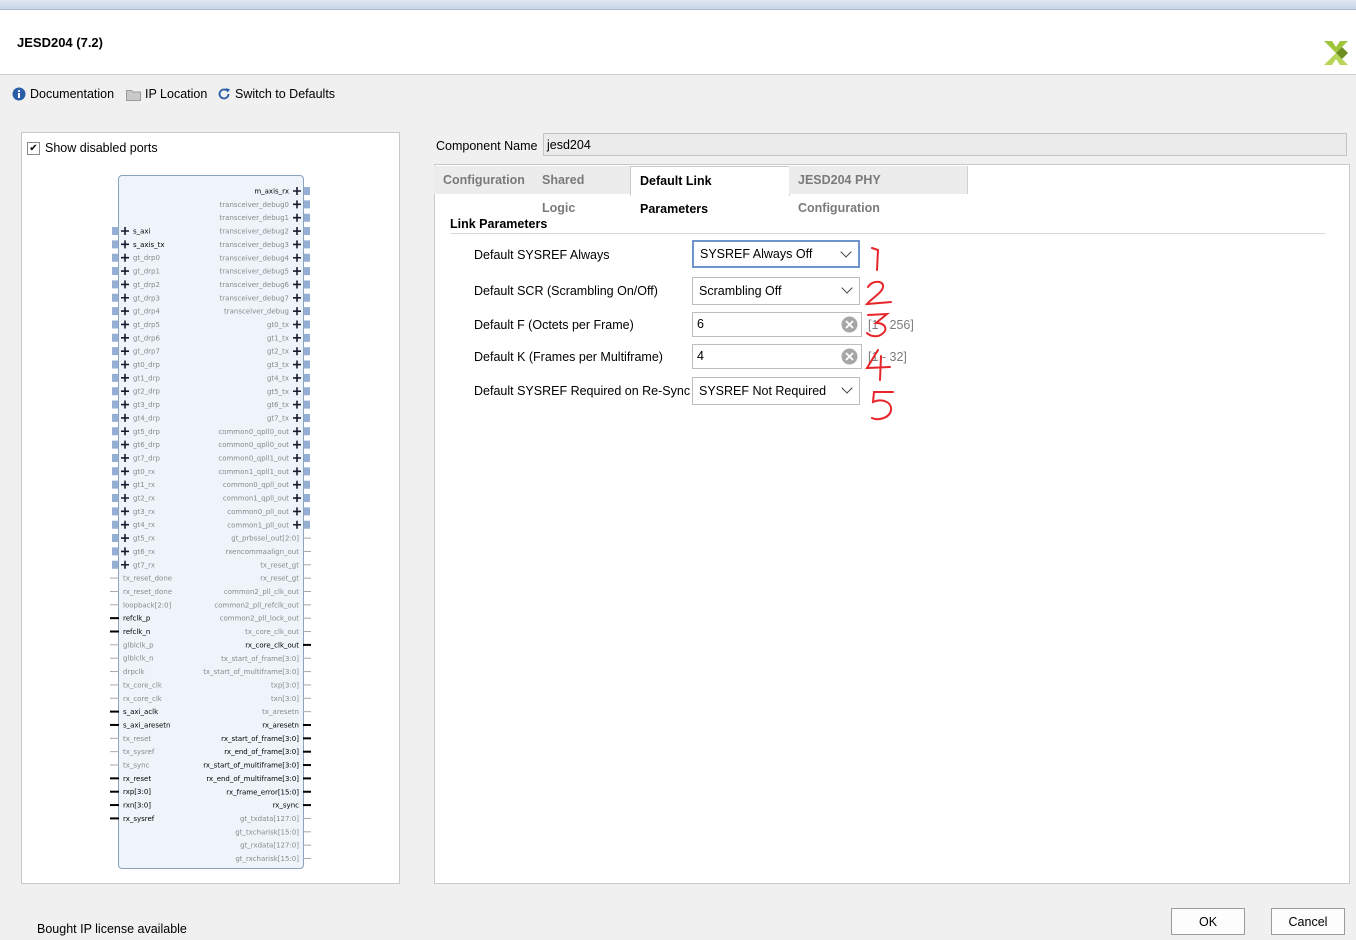  I want to click on sysref-always-select: SYSREF Always Off, so click(776, 254).